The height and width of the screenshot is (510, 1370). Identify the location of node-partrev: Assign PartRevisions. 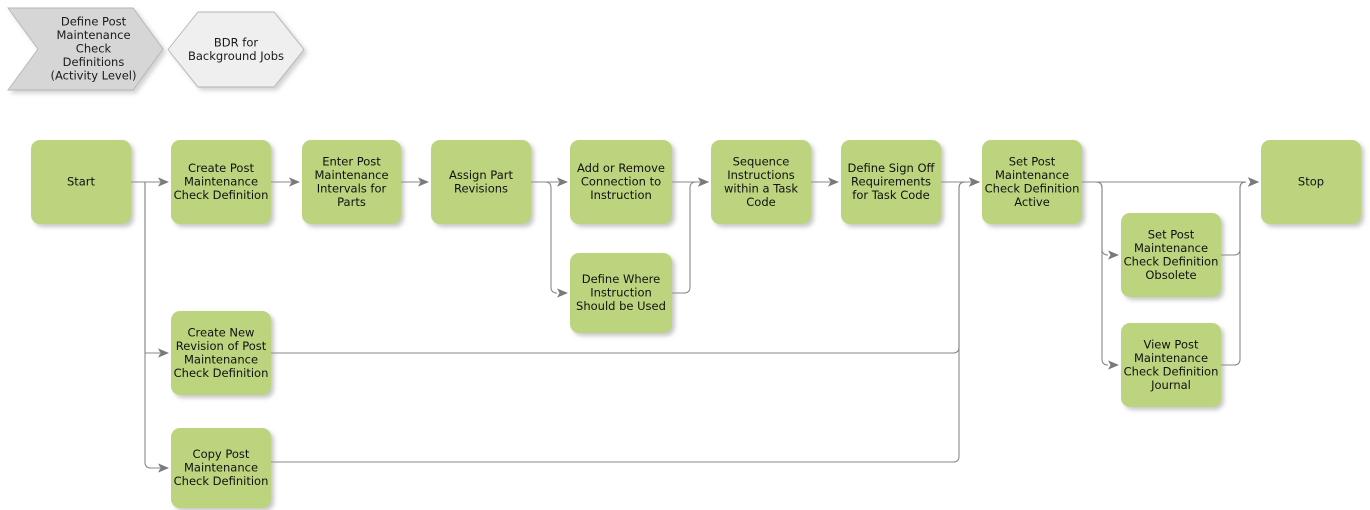
(481, 182).